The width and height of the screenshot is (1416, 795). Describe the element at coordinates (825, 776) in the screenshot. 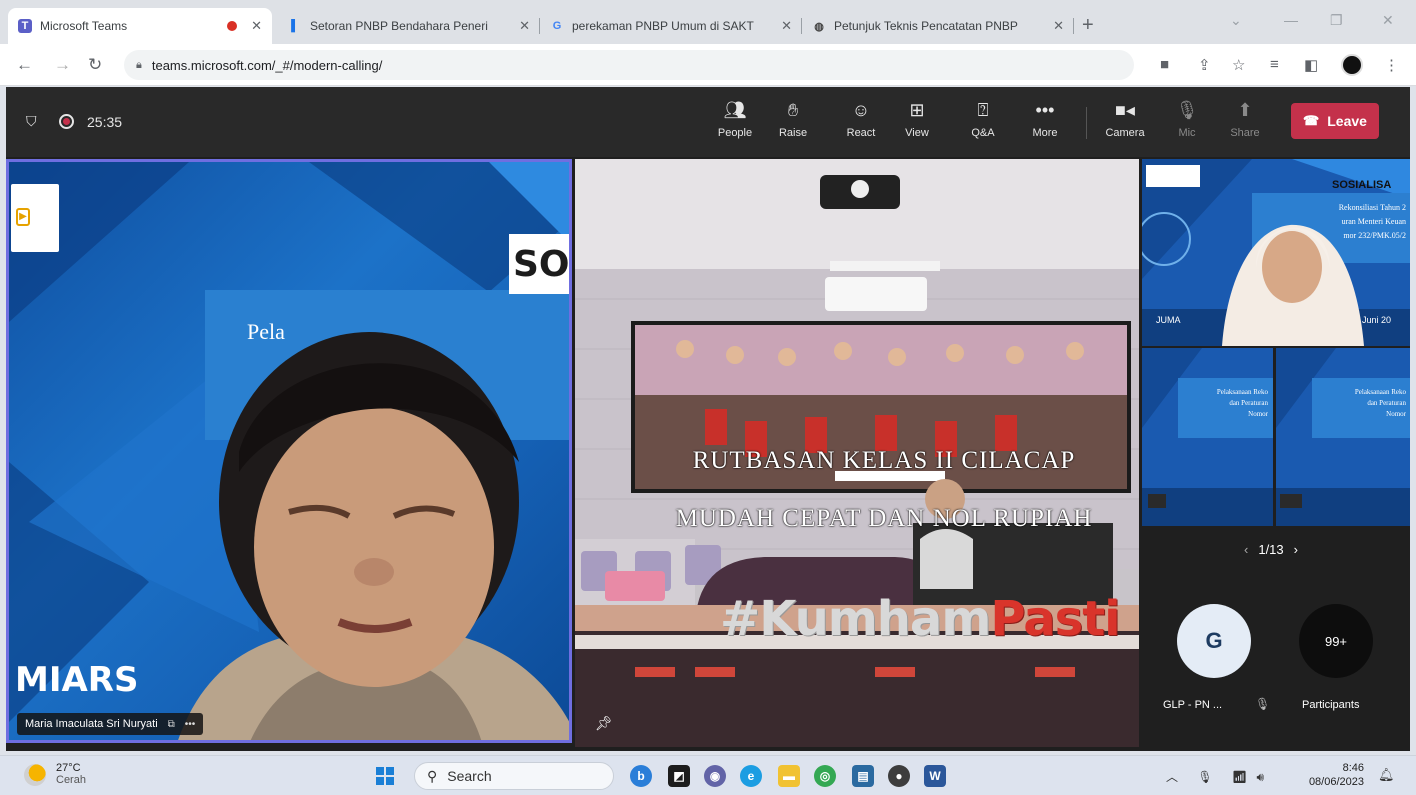

I see `chrome-icon: ◎` at that location.